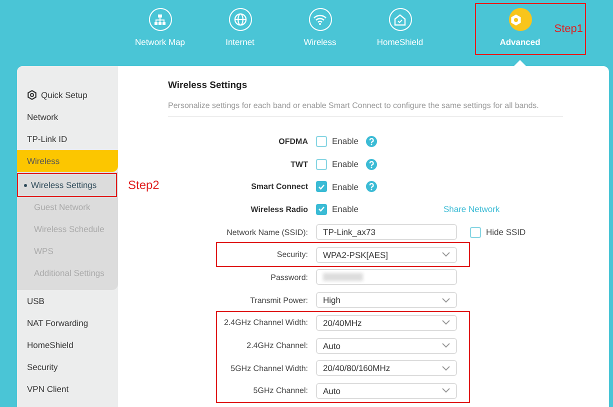 The height and width of the screenshot is (407, 613). Describe the element at coordinates (67, 117) in the screenshot. I see `sidebar-item: Network` at that location.